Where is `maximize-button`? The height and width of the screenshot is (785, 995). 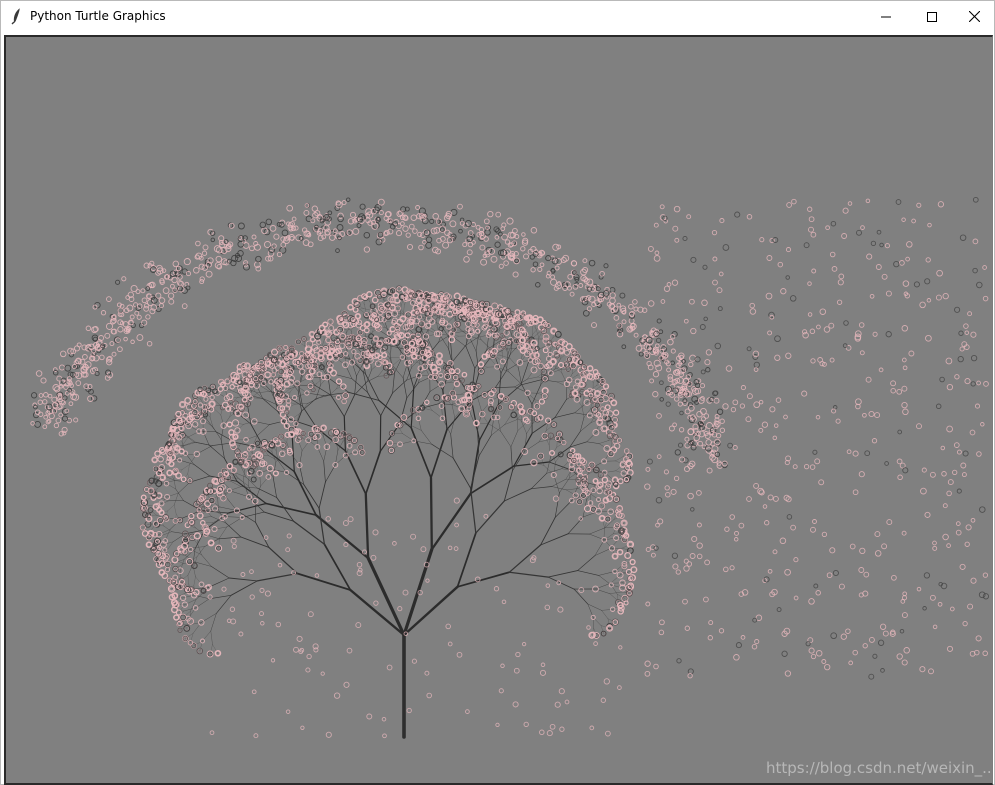 maximize-button is located at coordinates (932, 16).